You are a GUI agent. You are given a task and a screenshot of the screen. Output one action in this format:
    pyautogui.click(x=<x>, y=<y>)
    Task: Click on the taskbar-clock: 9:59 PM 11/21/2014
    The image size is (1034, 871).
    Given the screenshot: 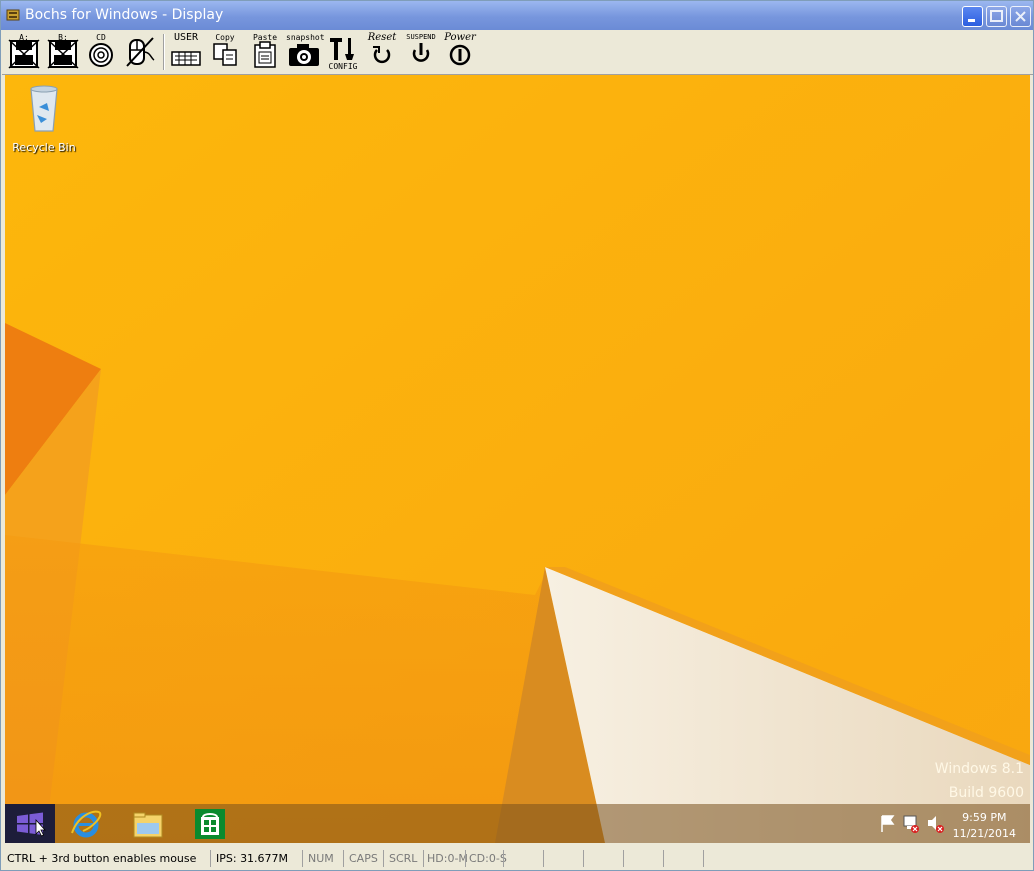 What is the action you would take?
    pyautogui.click(x=984, y=826)
    